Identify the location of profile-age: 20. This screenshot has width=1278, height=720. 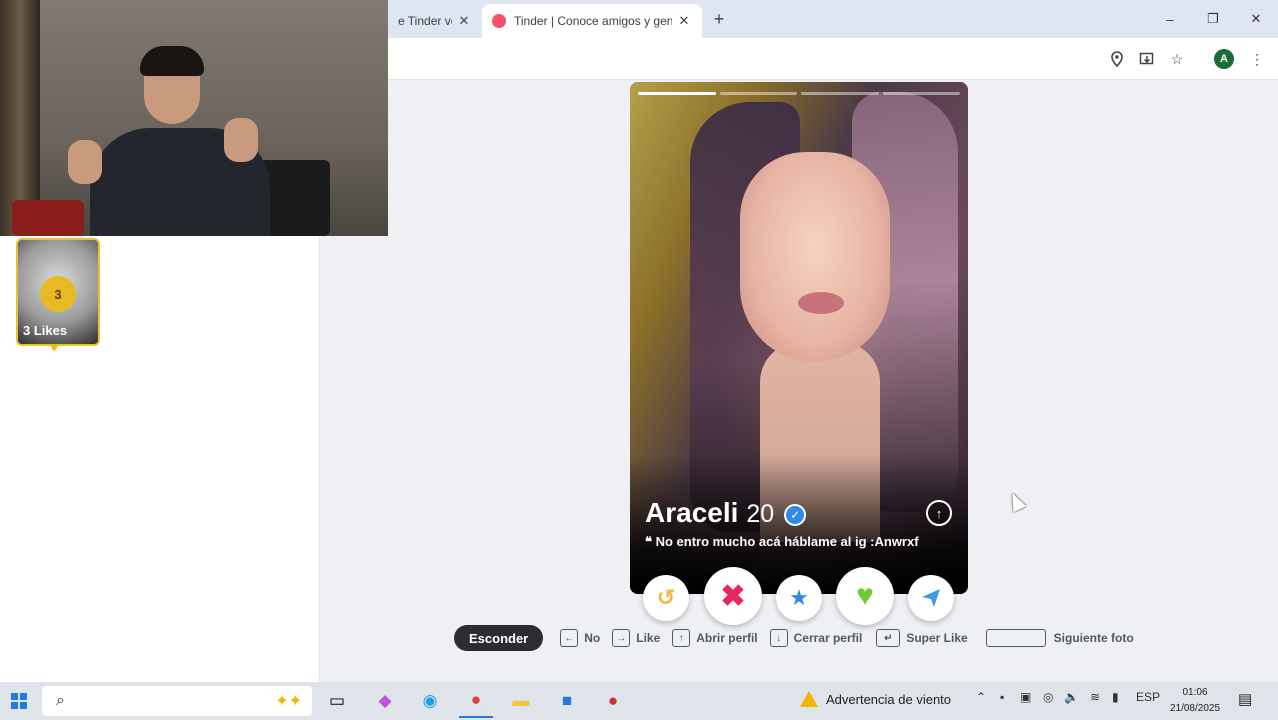
(760, 514).